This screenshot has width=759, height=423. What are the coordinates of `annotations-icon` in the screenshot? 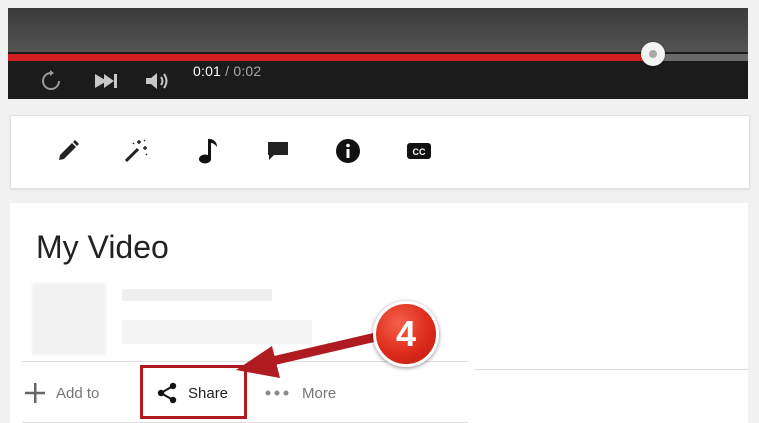 It's located at (278, 151).